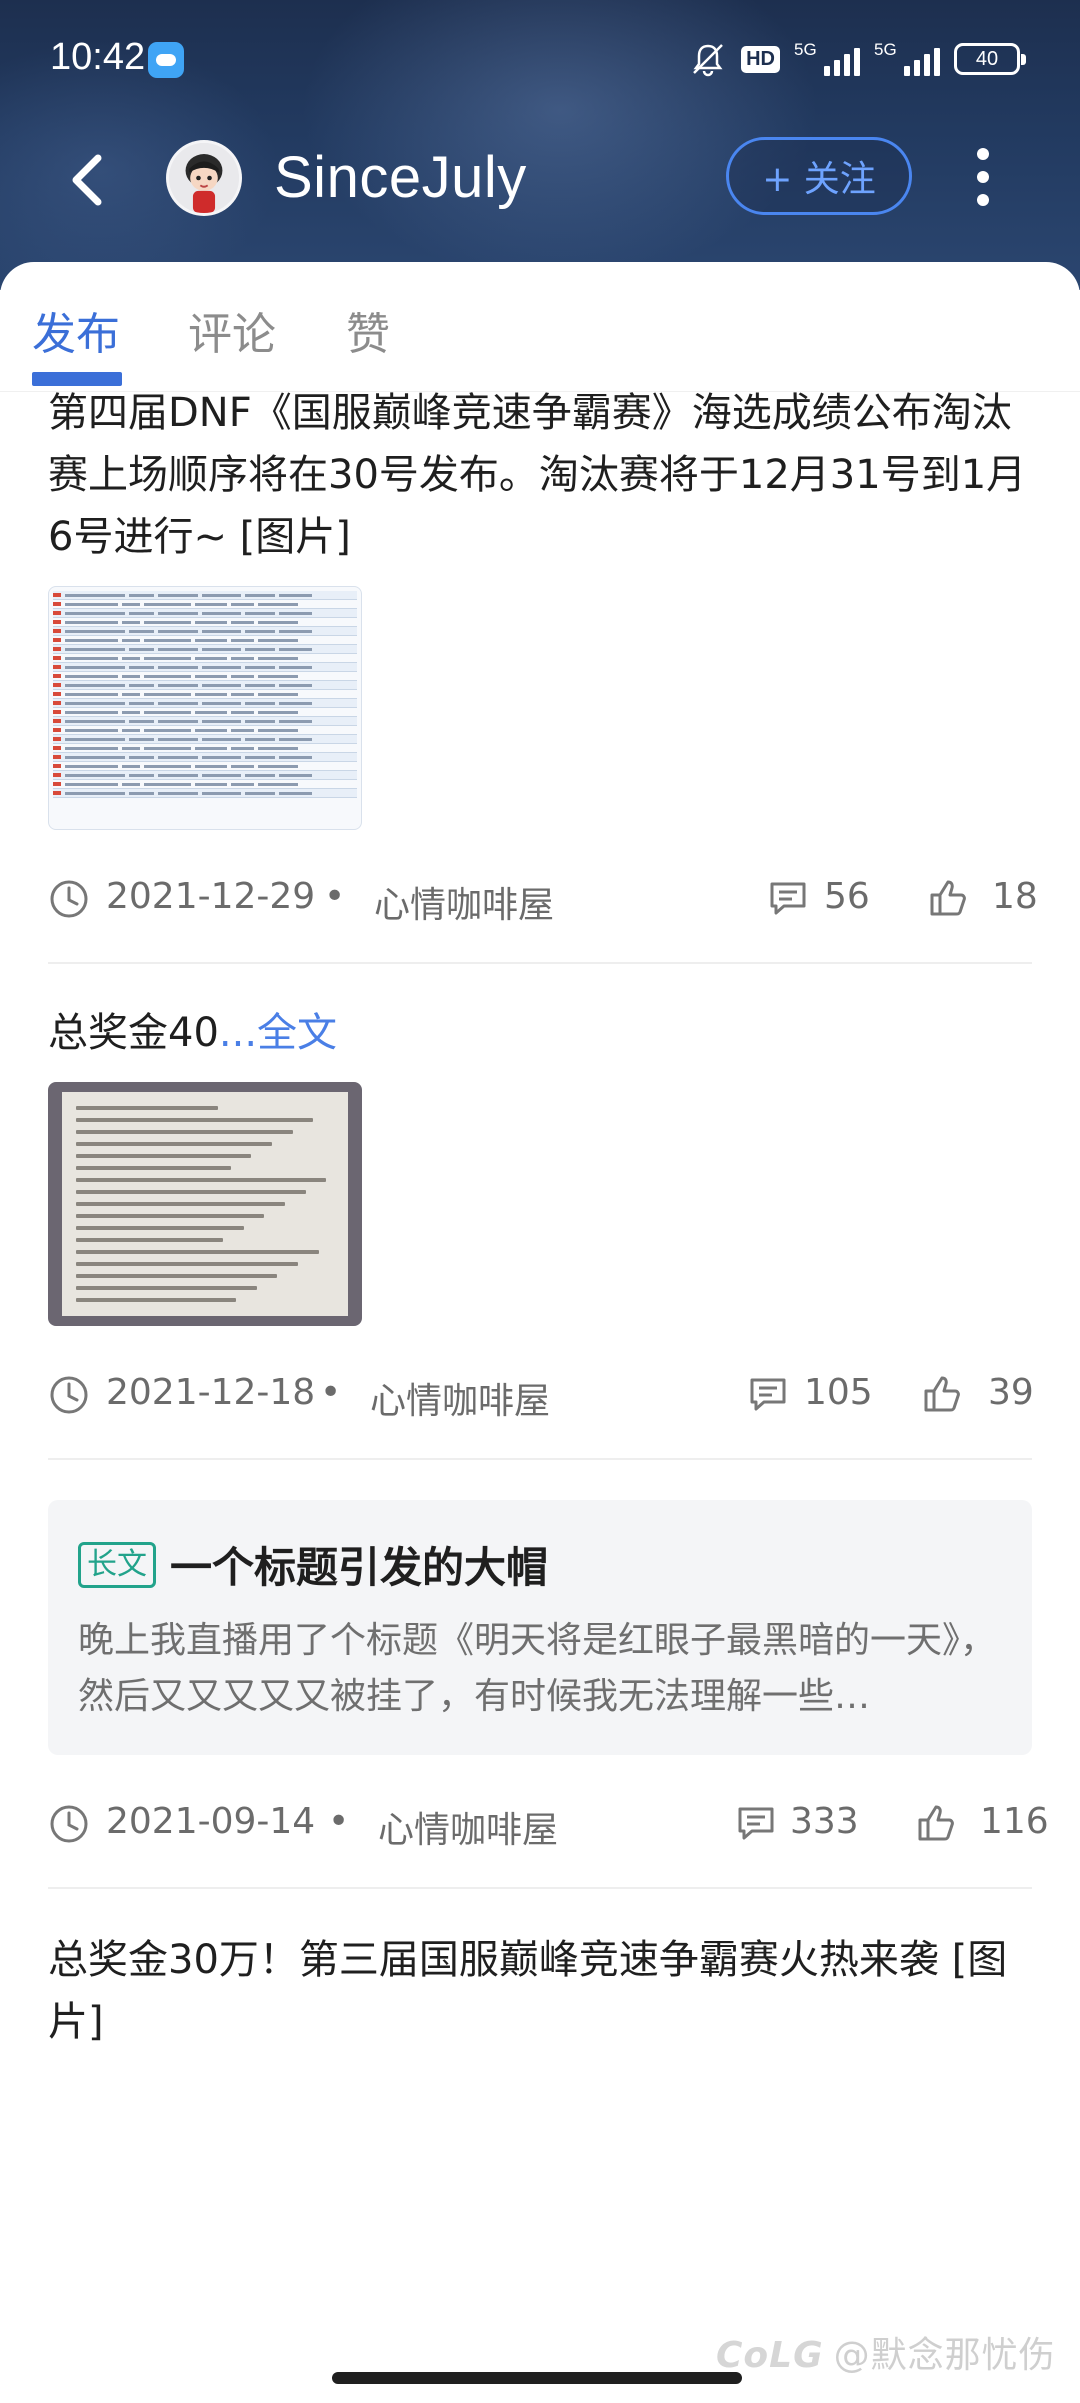  Describe the element at coordinates (166, 60) in the screenshot. I see `cloud-notification-icon` at that location.